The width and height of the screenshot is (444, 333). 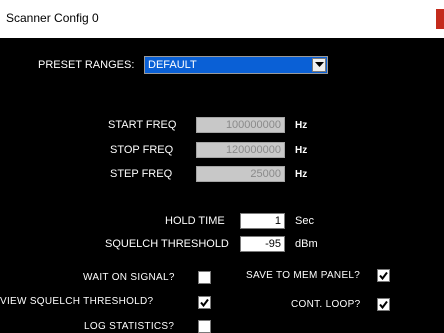 I want to click on save-to-mem-panel-label: SAVE TO MEM PANEL?, so click(x=303, y=275).